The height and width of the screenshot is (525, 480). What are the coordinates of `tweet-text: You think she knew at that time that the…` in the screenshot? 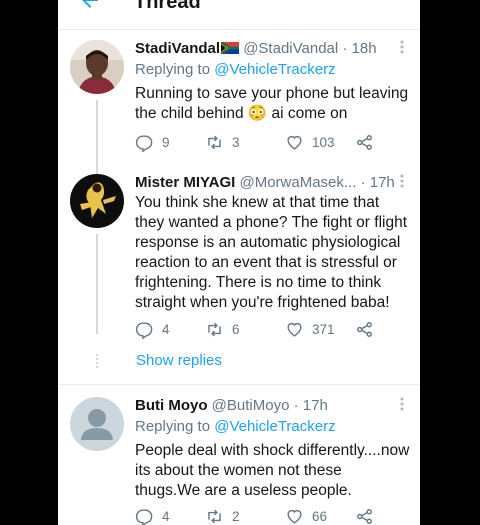 It's located at (271, 252).